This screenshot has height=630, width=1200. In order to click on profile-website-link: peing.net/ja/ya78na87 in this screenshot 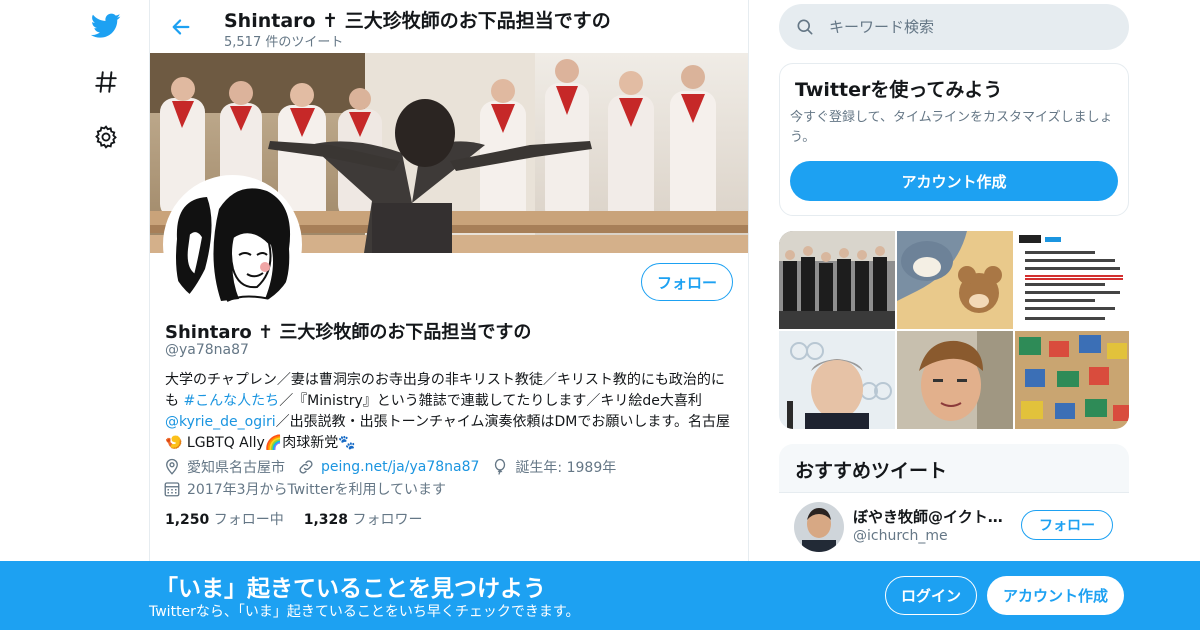, I will do `click(400, 467)`.